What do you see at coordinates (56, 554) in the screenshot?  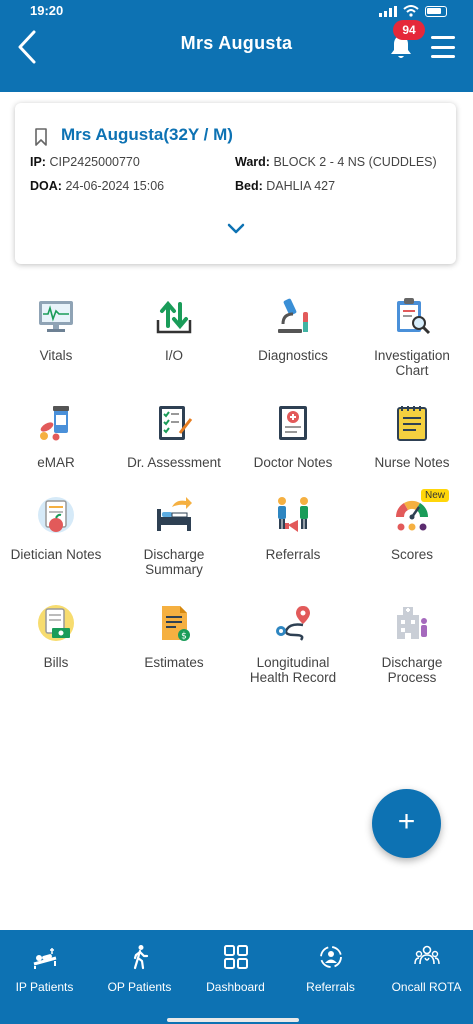 I see `tile-label: Dietician Notes` at bounding box center [56, 554].